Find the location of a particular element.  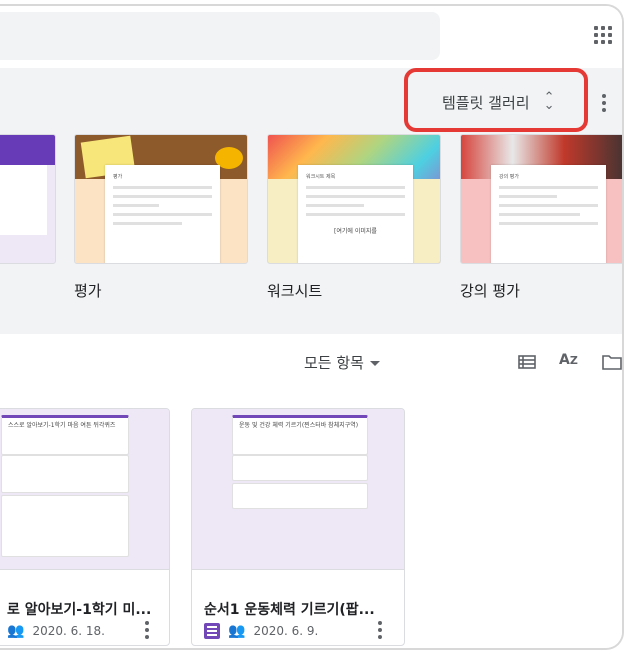

paper-title: 워크시트 제목 is located at coordinates (321, 177).